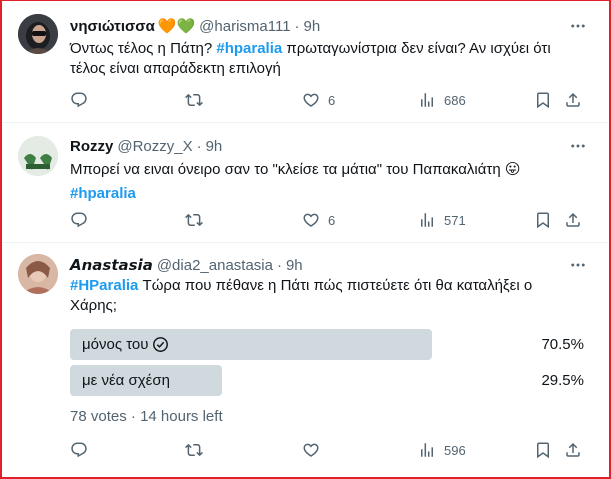  Describe the element at coordinates (161, 344) in the screenshot. I see `checkmark-circle-icon` at that location.